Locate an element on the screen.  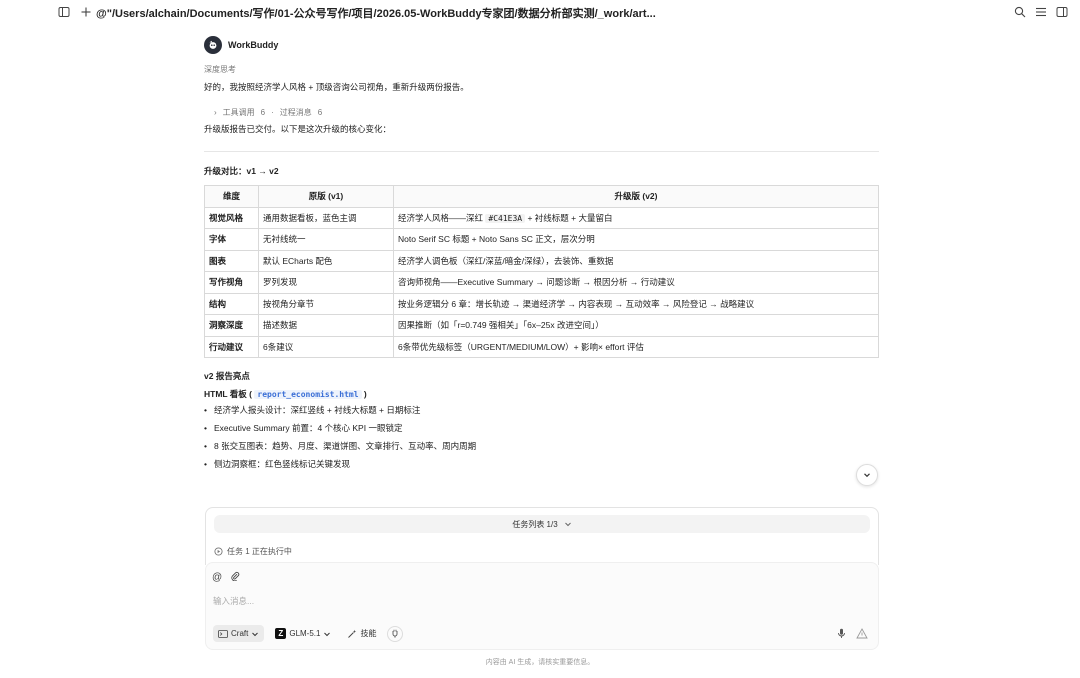
table-cell-v1: 按视角分章节 is located at coordinates (326, 303).